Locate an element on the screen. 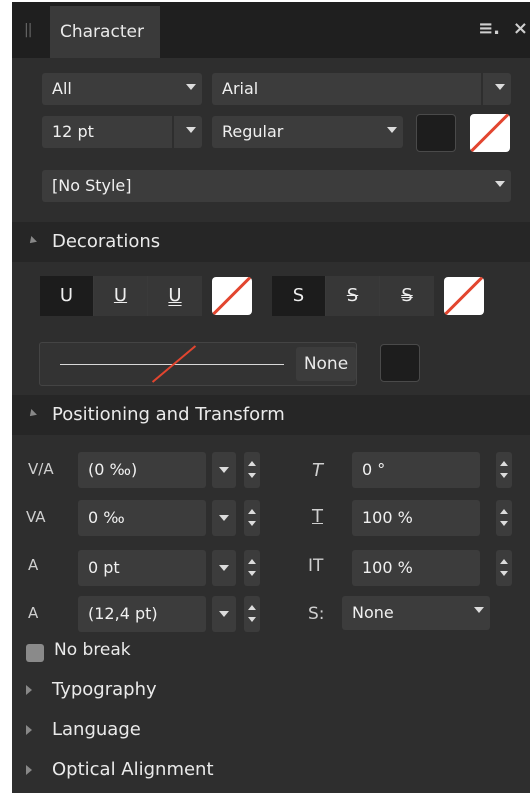 The height and width of the screenshot is (793, 530). tracking-dropdown is located at coordinates (224, 518).